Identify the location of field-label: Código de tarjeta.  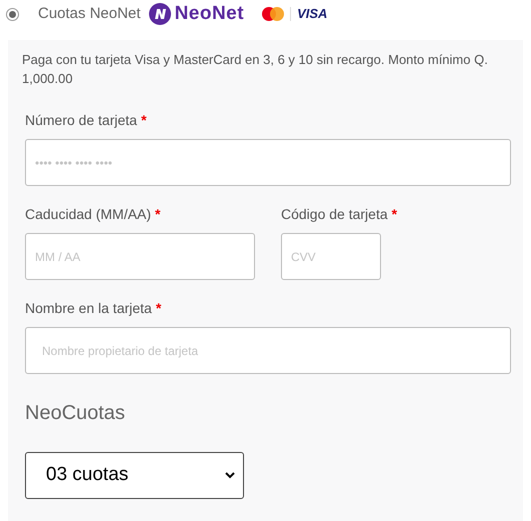
(334, 214).